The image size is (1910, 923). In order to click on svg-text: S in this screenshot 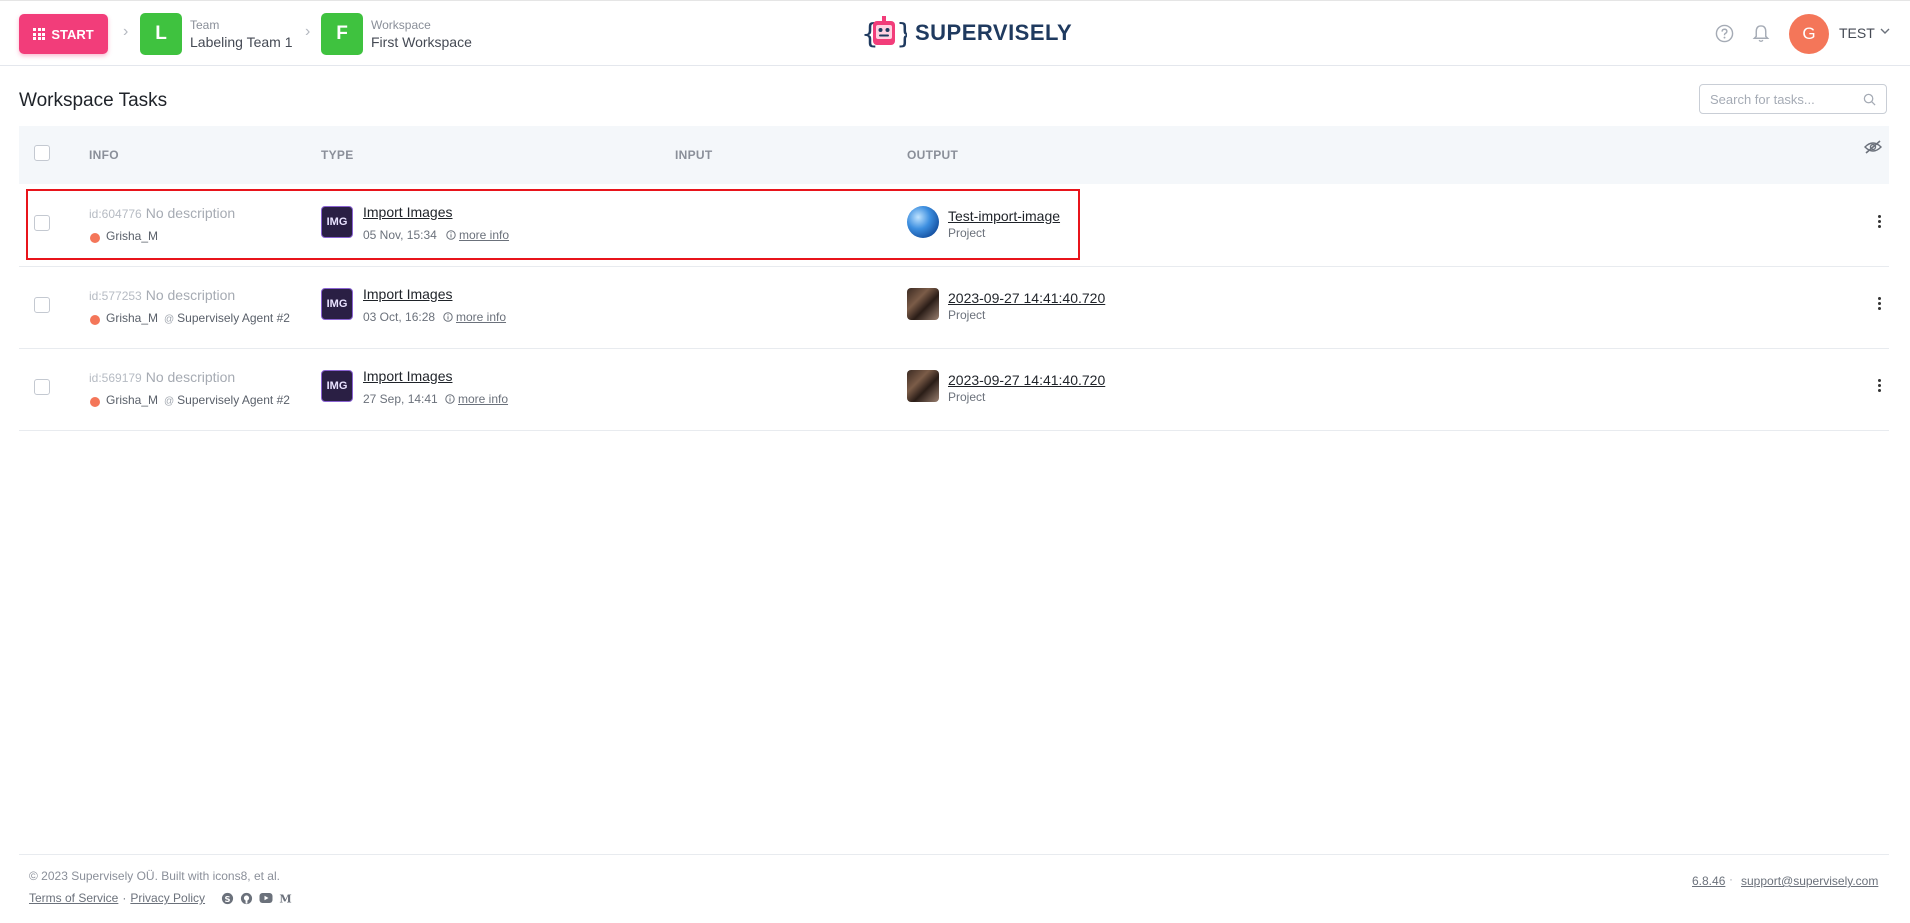, I will do `click(228, 898)`.